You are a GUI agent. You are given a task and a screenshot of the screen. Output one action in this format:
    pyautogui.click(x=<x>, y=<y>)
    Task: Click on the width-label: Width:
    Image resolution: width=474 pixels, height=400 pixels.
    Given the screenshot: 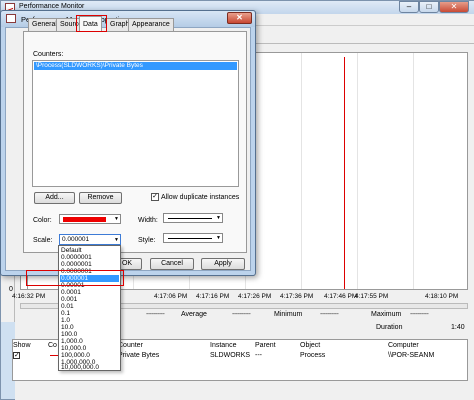 What is the action you would take?
    pyautogui.click(x=148, y=220)
    